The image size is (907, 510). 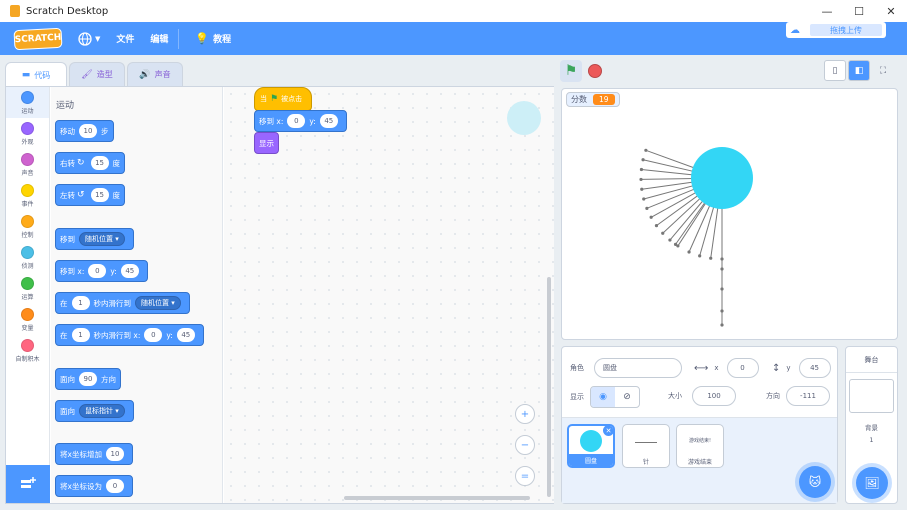 I want to click on language-menu: ▼, so click(x=89, y=38).